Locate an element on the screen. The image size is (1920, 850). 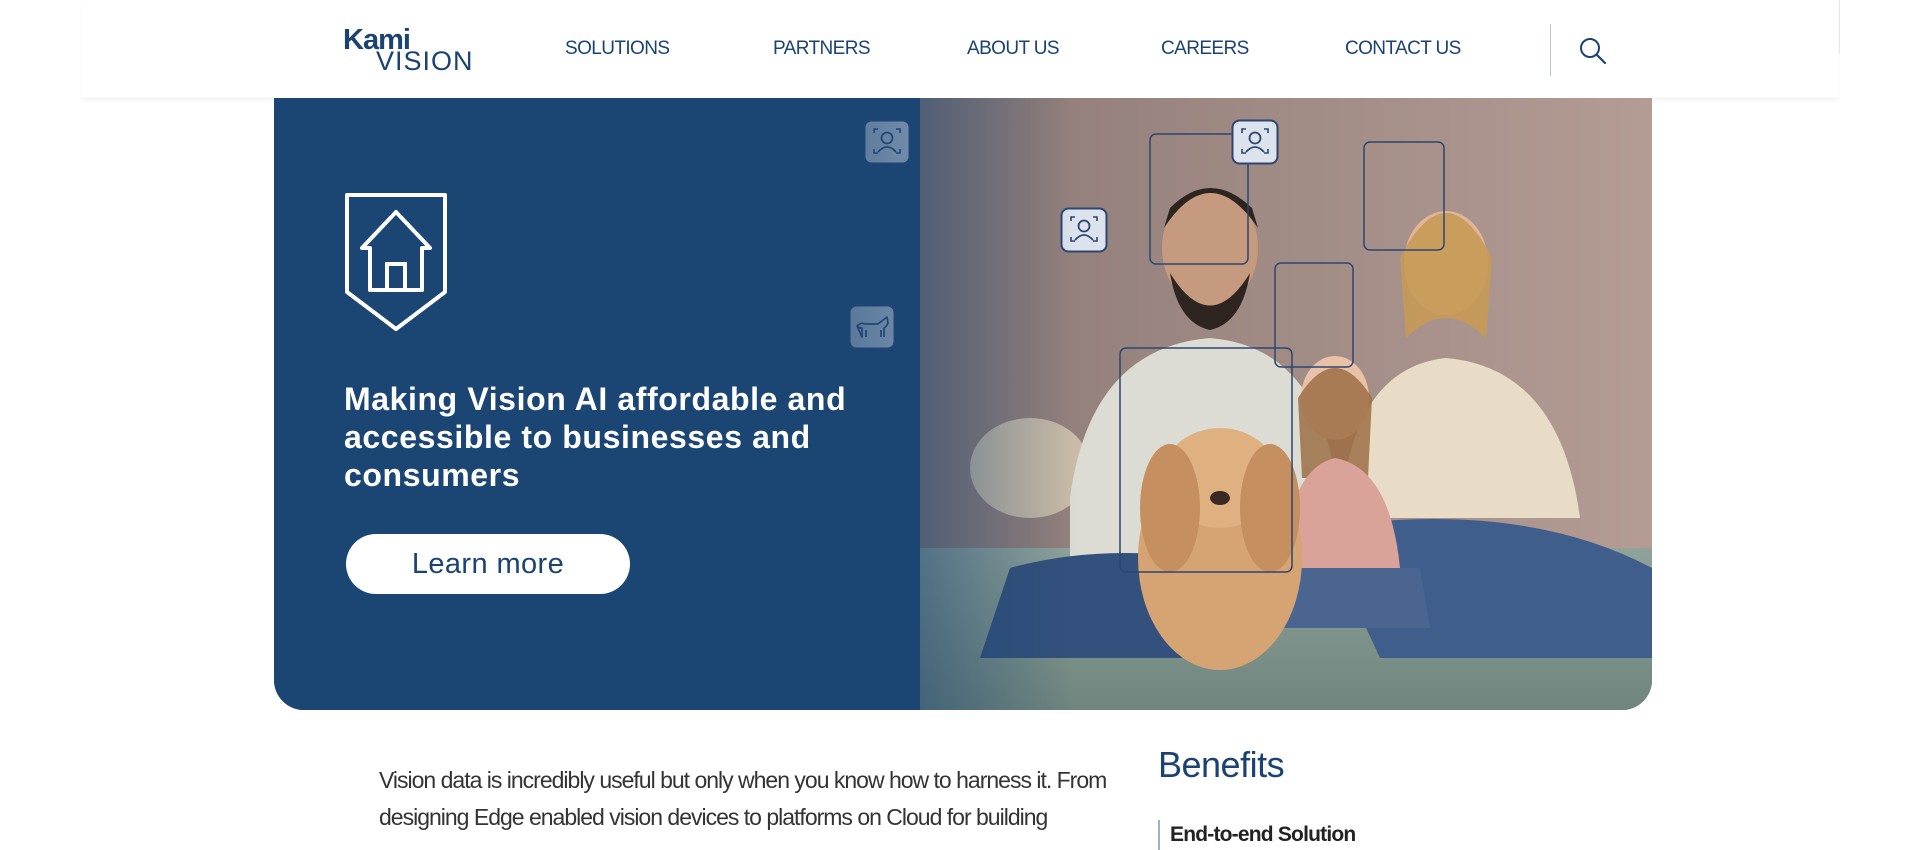
learn-more-button: Learn more is located at coordinates (488, 564).